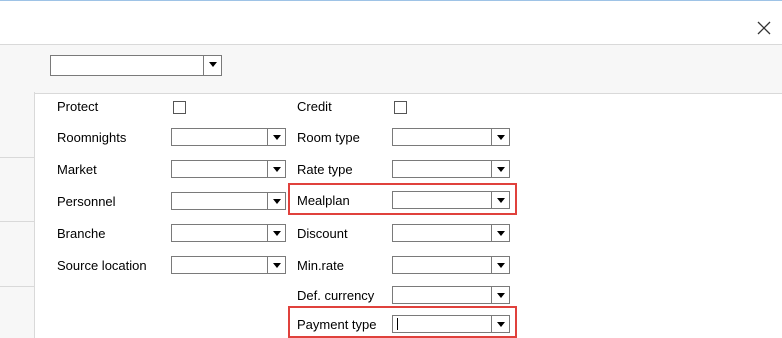 This screenshot has height=338, width=782. What do you see at coordinates (228, 201) in the screenshot?
I see `personnel-dropdown` at bounding box center [228, 201].